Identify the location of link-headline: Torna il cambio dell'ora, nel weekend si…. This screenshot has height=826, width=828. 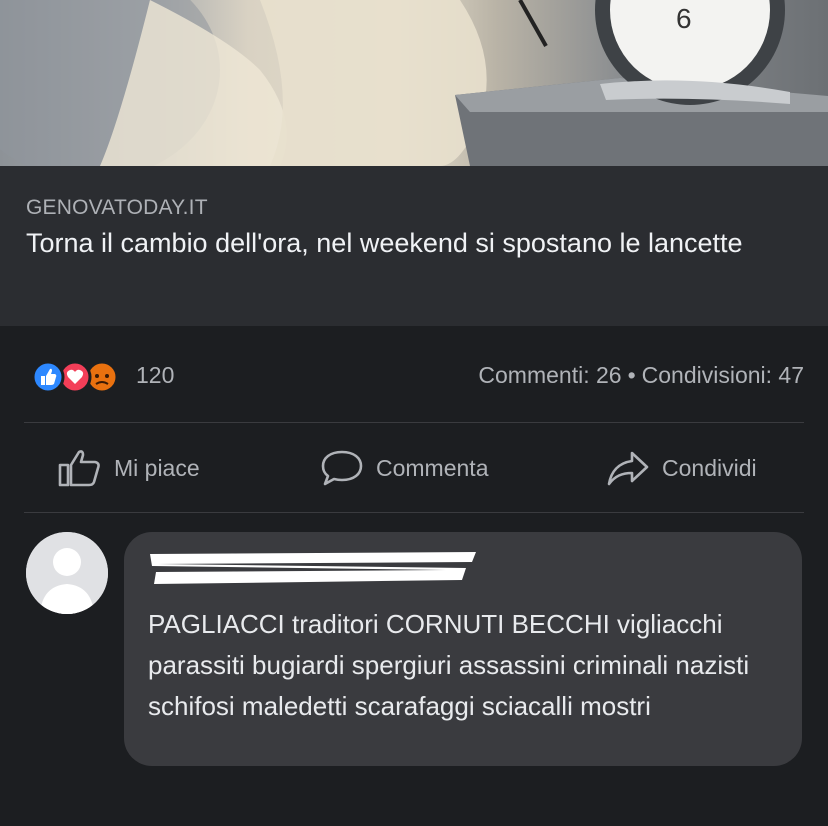
(421, 243).